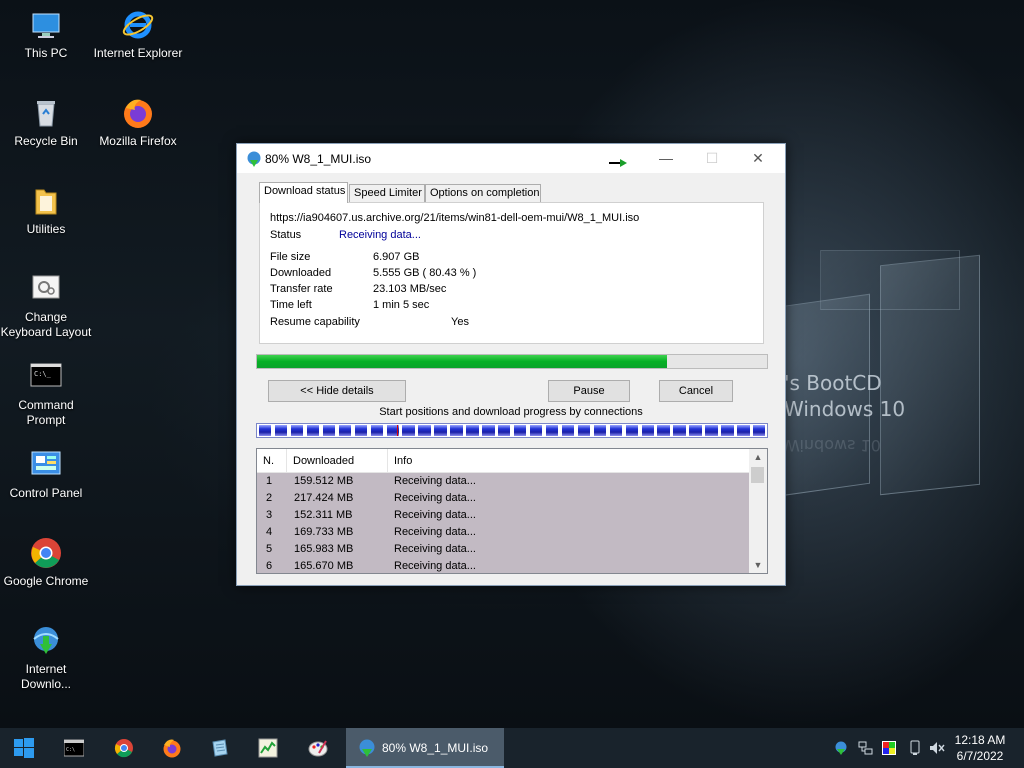 This screenshot has width=1024, height=768. What do you see at coordinates (43, 374) in the screenshot?
I see `svg-text: C:\_` at bounding box center [43, 374].